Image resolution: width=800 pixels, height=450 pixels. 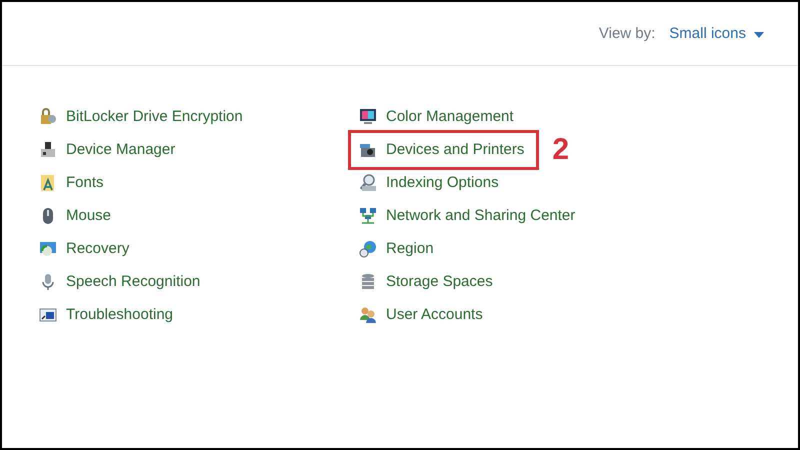 What do you see at coordinates (368, 150) in the screenshot?
I see `printer-icon` at bounding box center [368, 150].